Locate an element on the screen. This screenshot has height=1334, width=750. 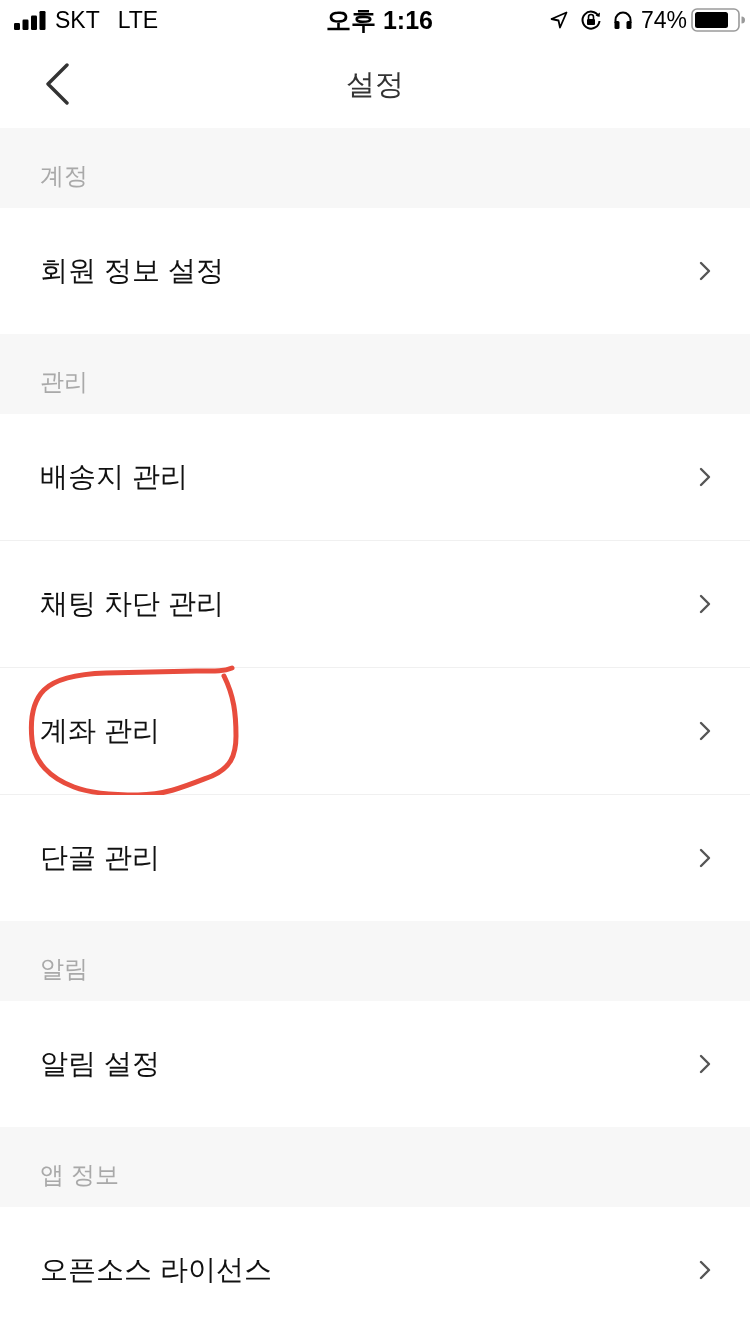
section-header: 알림 is located at coordinates (375, 961).